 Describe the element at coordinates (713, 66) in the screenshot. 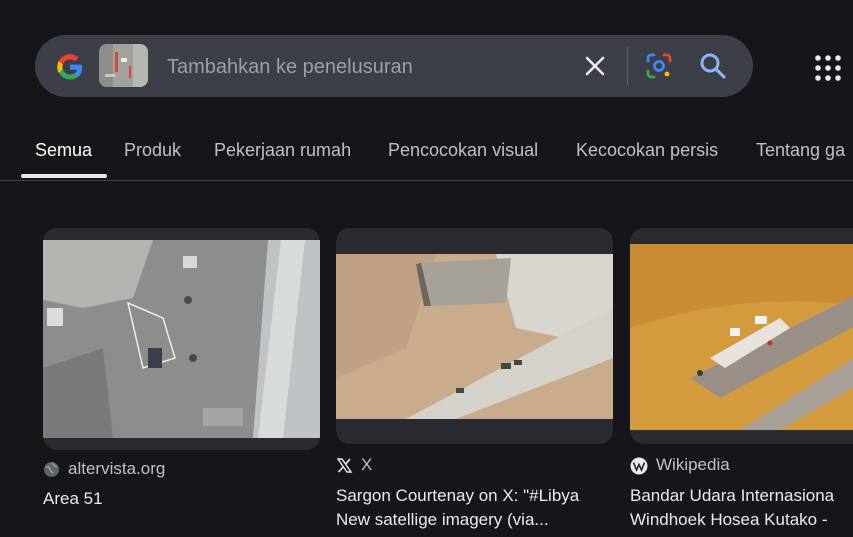

I see `search-icon` at that location.